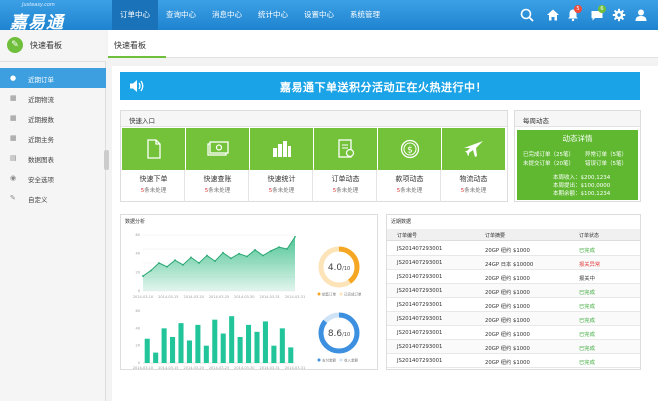 This screenshot has width=658, height=401. What do you see at coordinates (53, 78) in the screenshot?
I see `sidebar-item-0: ● 近期订单` at bounding box center [53, 78].